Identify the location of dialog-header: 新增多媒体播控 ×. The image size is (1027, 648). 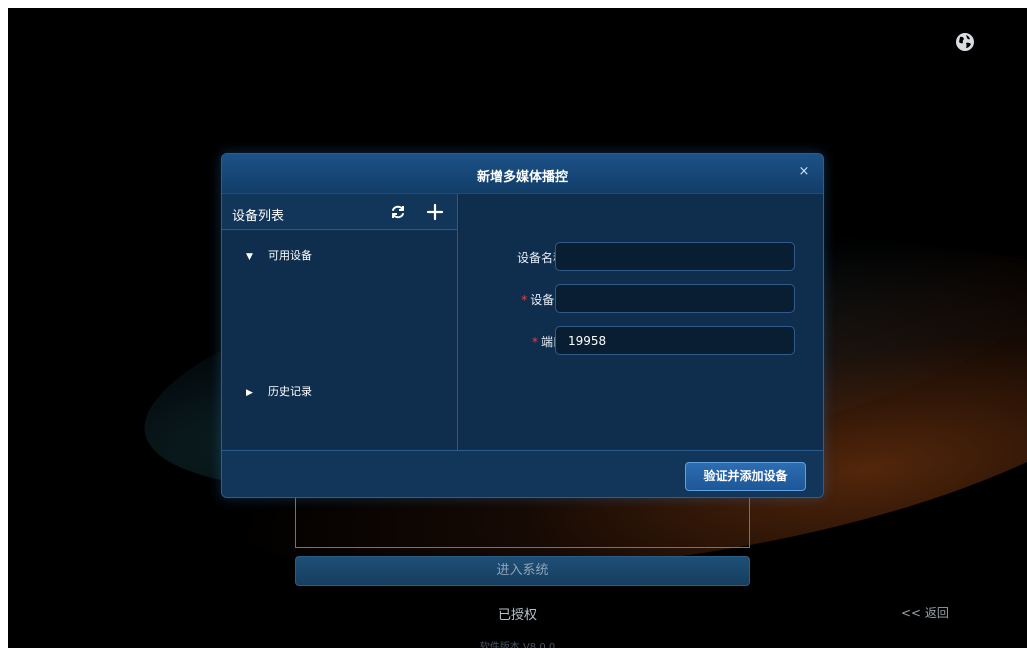
(522, 174).